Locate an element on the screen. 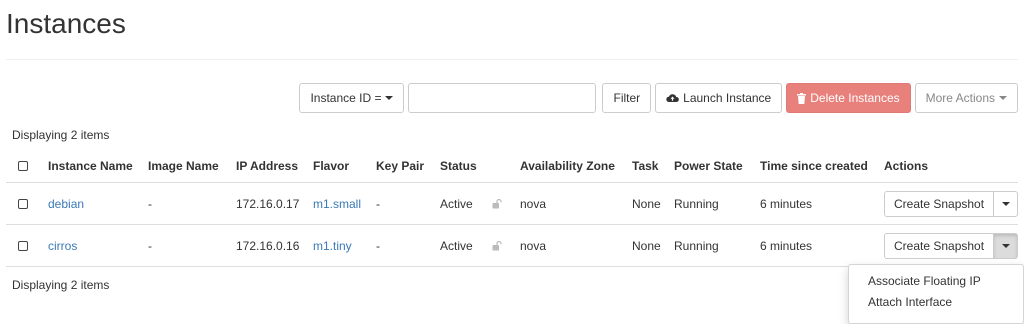 The image size is (1024, 324). select-all-cell is located at coordinates (23, 166).